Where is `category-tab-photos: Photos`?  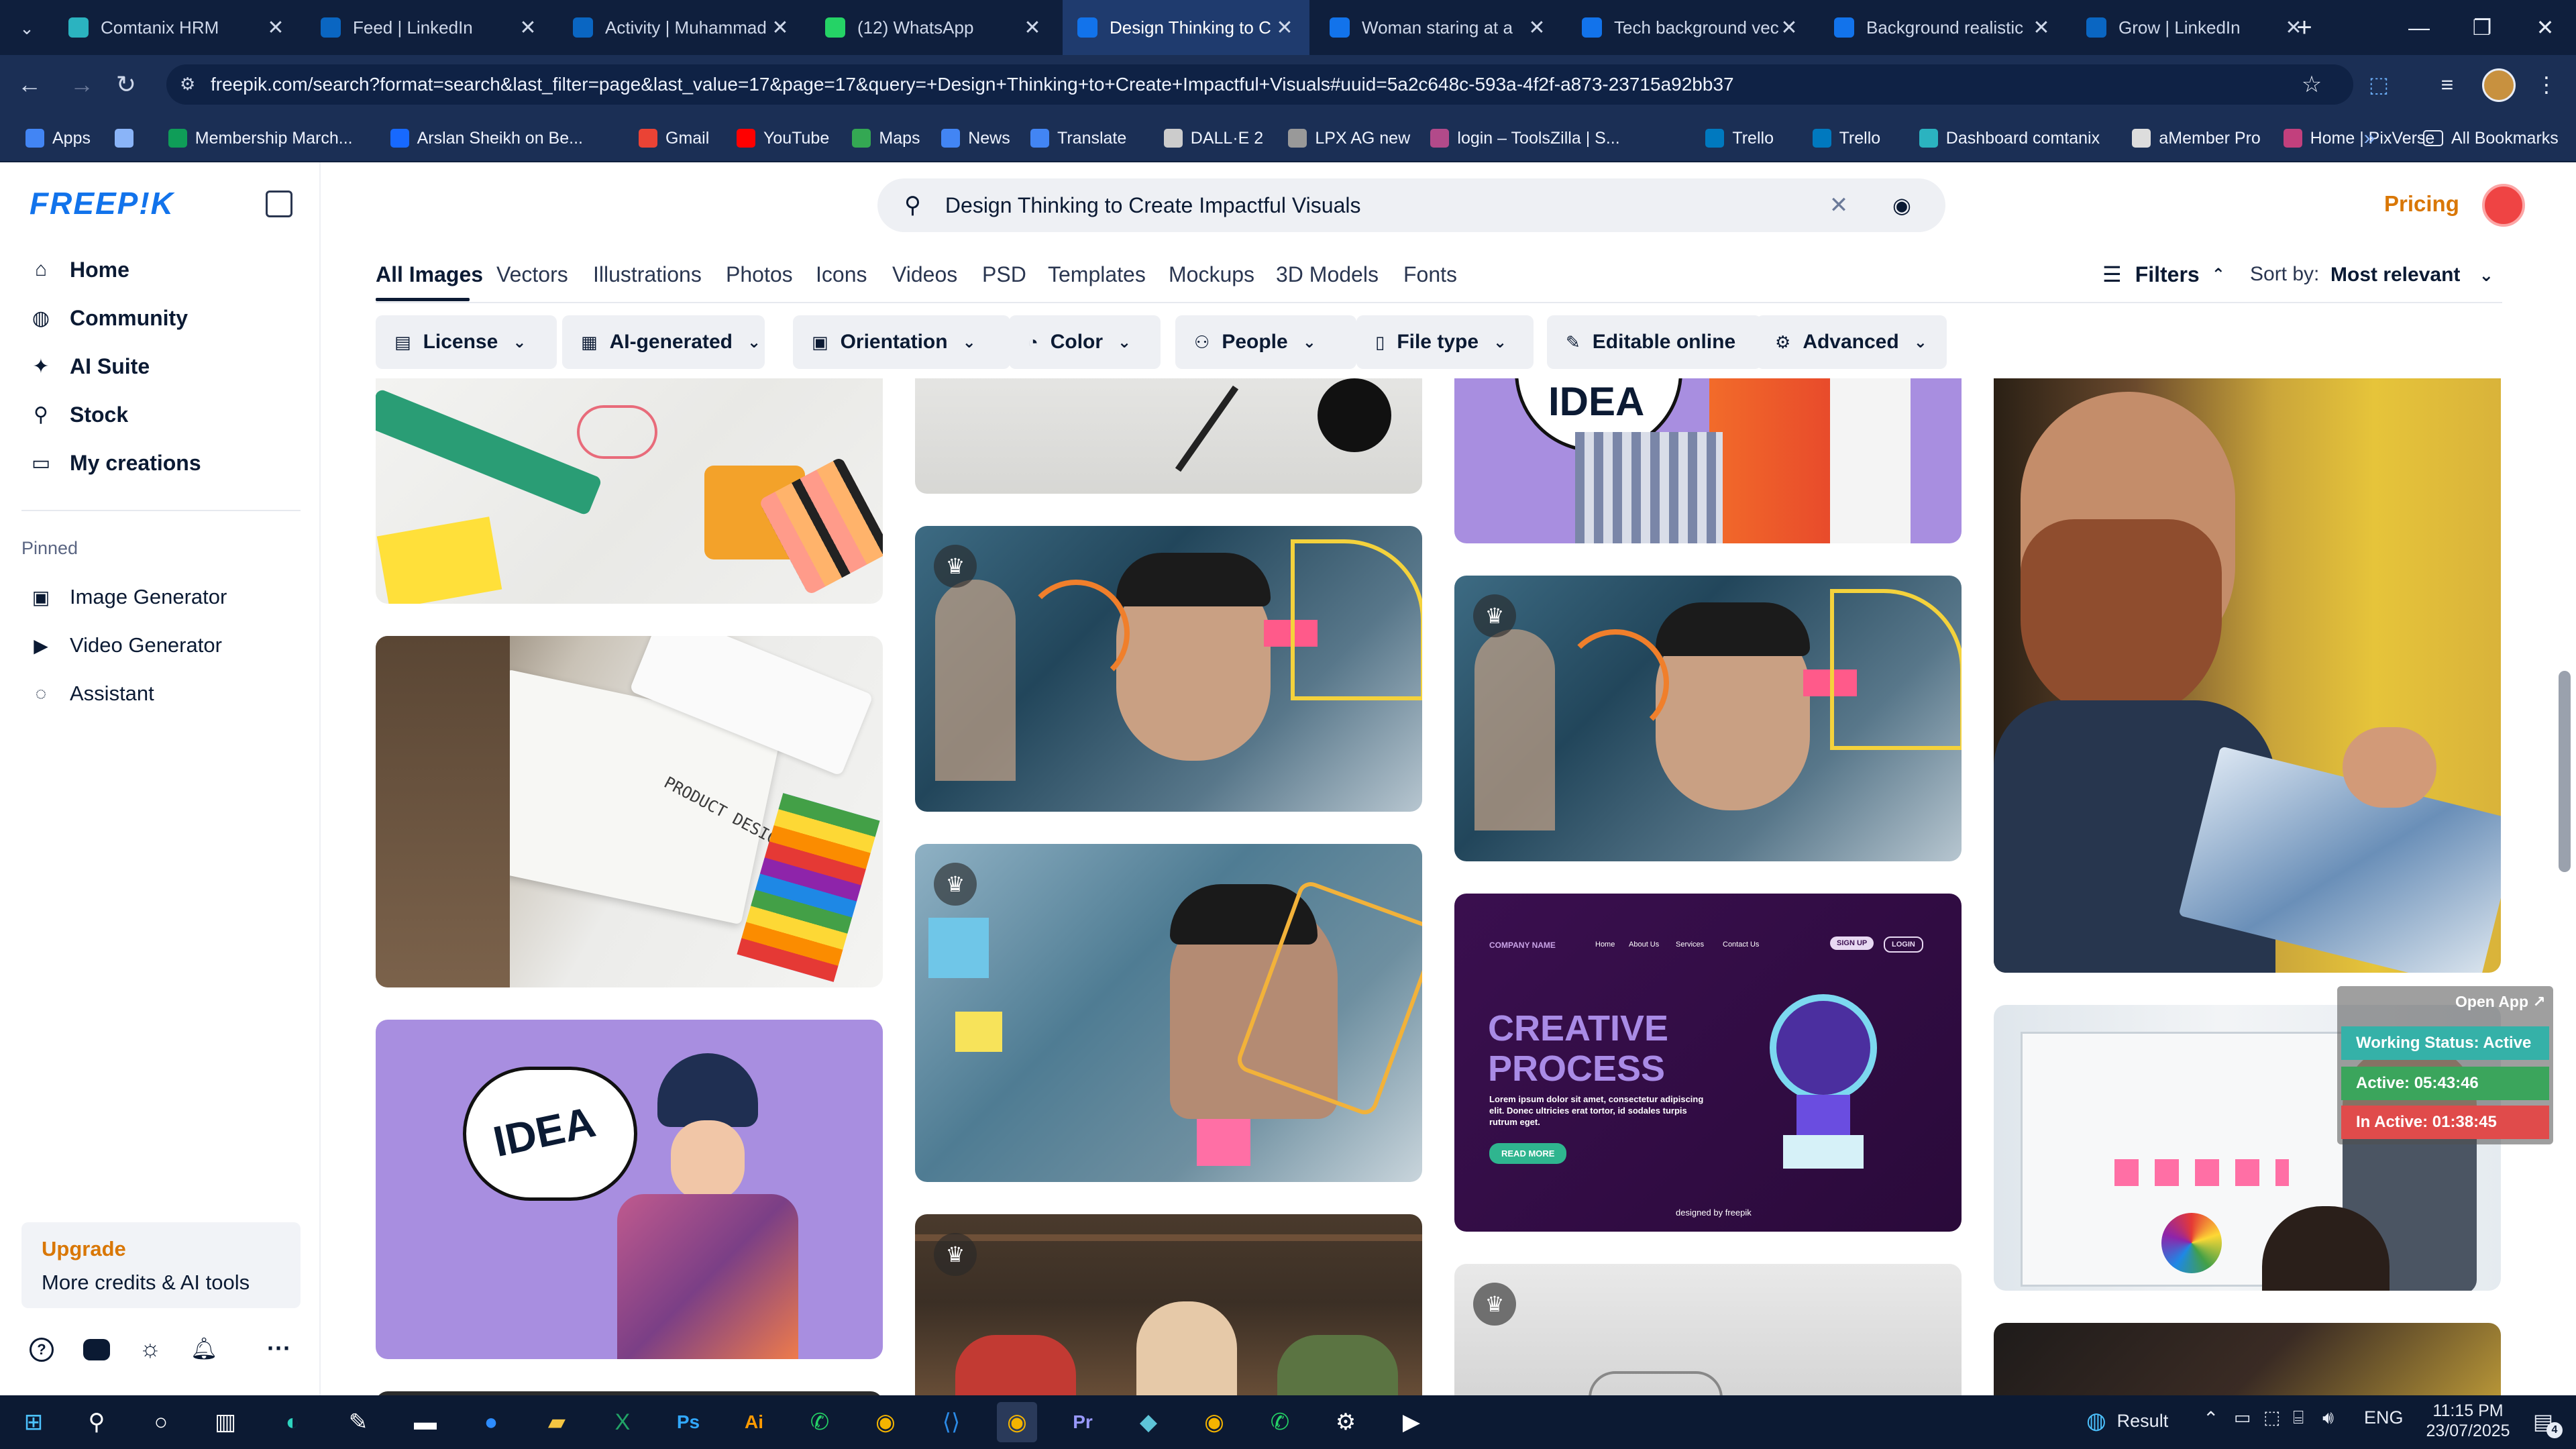
category-tab-photos: Photos is located at coordinates (759, 274).